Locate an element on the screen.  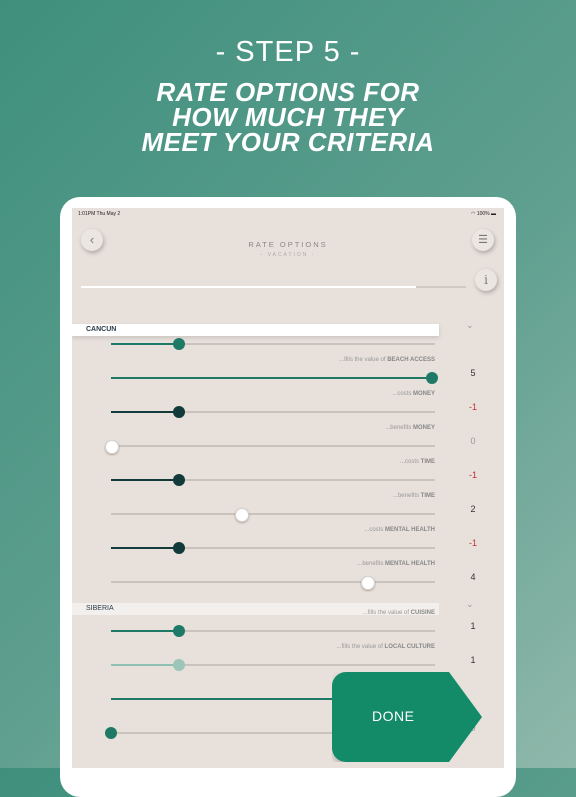
info-icon: i is located at coordinates (486, 280).